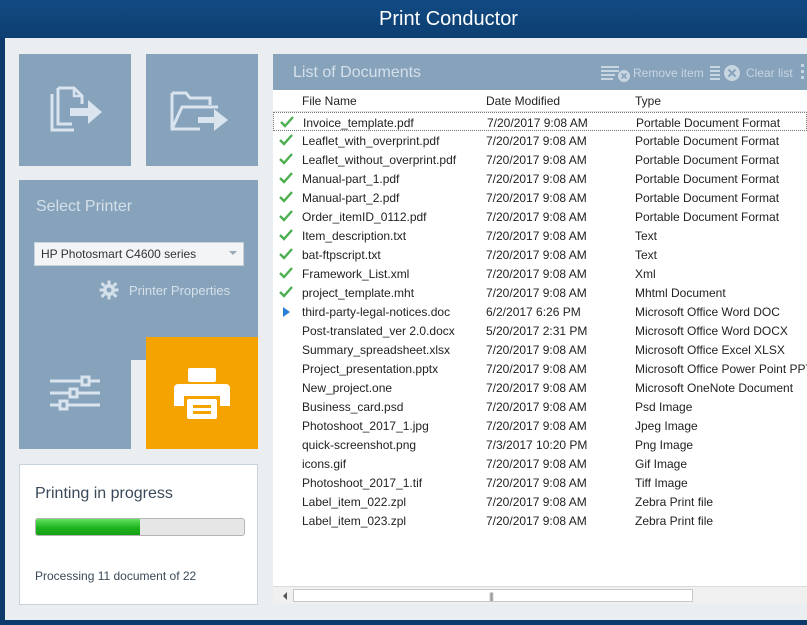 The image size is (807, 625). What do you see at coordinates (354, 236) in the screenshot?
I see `cell-name: Item_description.txt` at bounding box center [354, 236].